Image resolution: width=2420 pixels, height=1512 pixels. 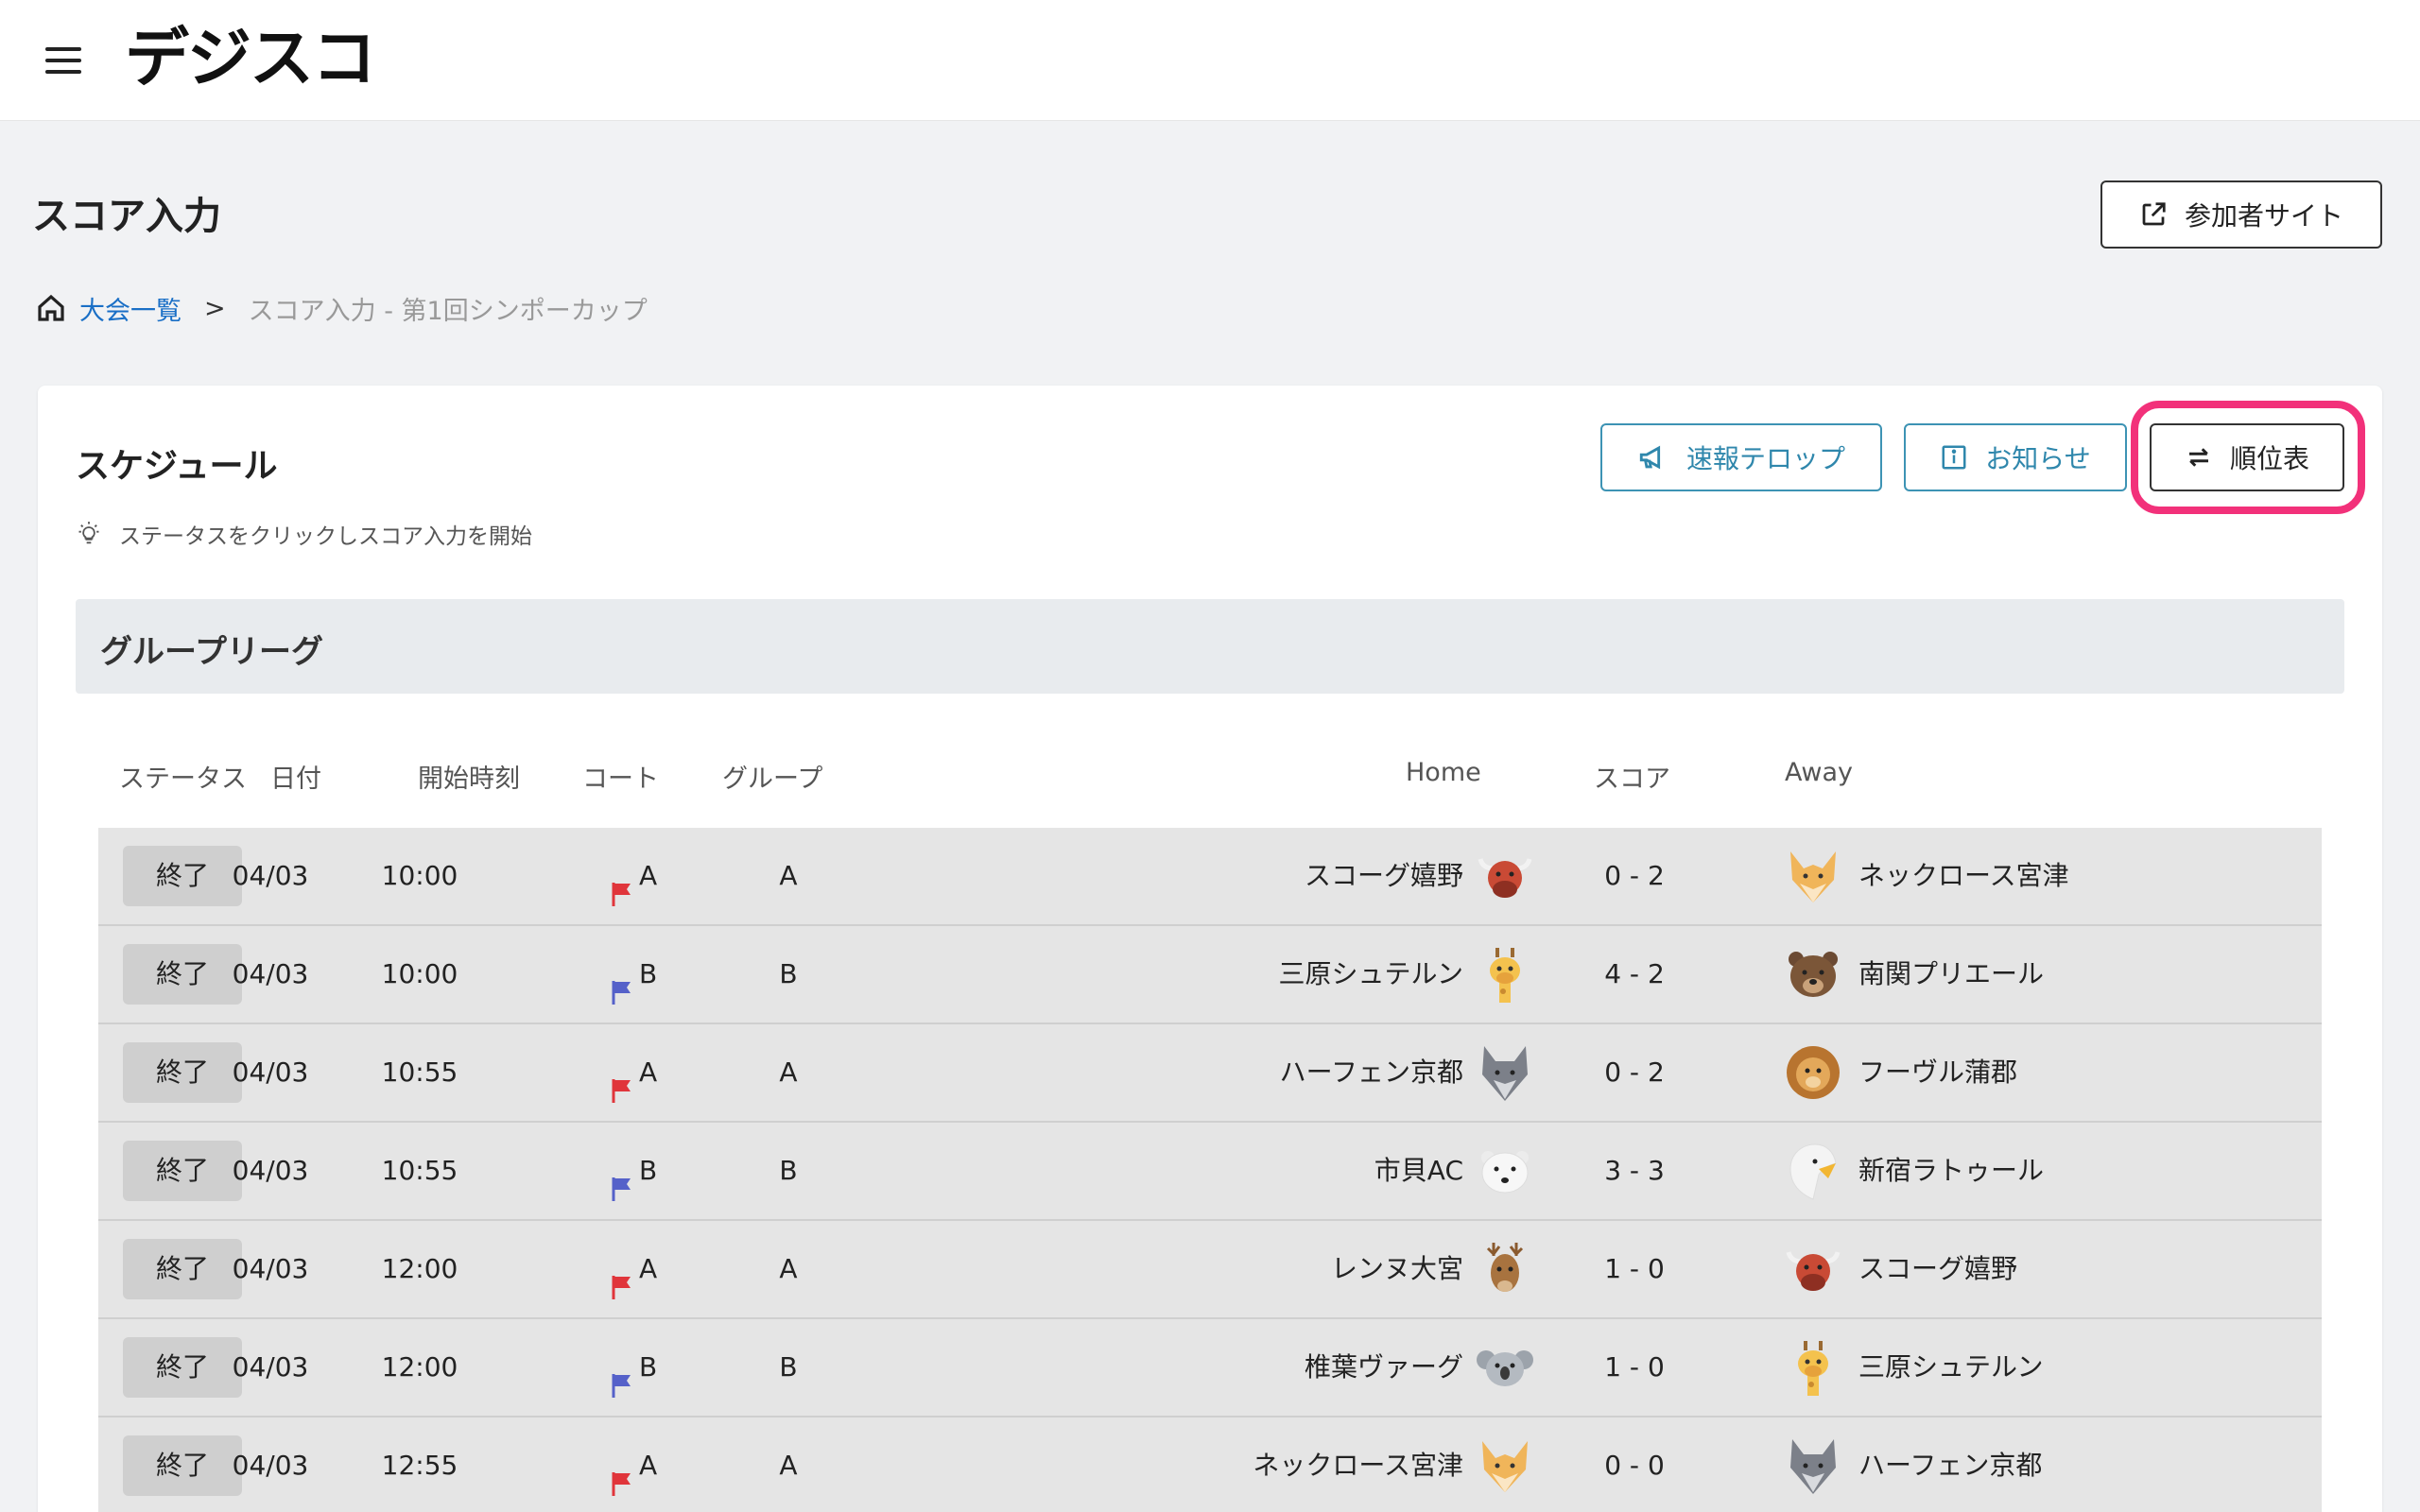 What do you see at coordinates (1210, 975) in the screenshot?
I see `table-row: 終了 04/03 10:00 B B 三原シュテルン 4 - 2 南関プリエール` at bounding box center [1210, 975].